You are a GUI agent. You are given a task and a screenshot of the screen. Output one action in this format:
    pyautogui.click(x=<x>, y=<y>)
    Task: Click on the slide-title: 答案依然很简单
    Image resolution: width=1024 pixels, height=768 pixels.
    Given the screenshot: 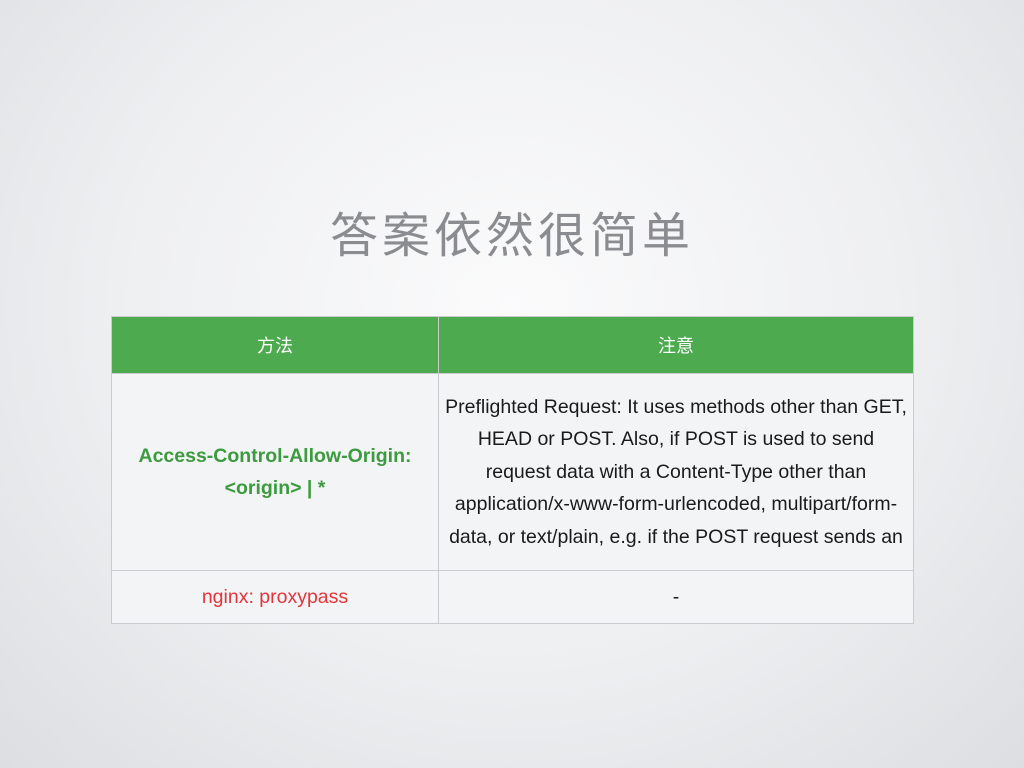 What is the action you would take?
    pyautogui.click(x=511, y=236)
    